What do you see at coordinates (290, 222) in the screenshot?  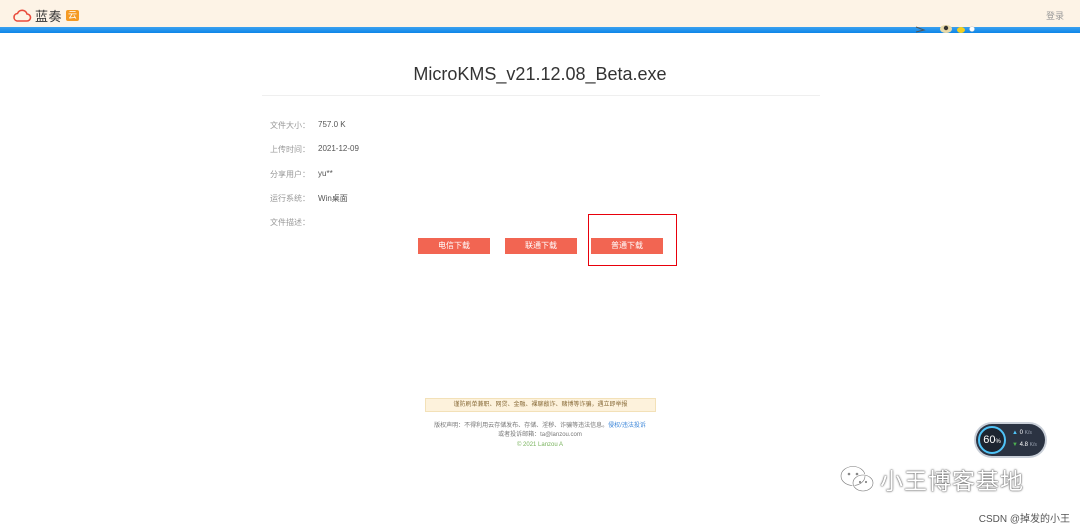 I see `info-label: 文件描述：` at bounding box center [290, 222].